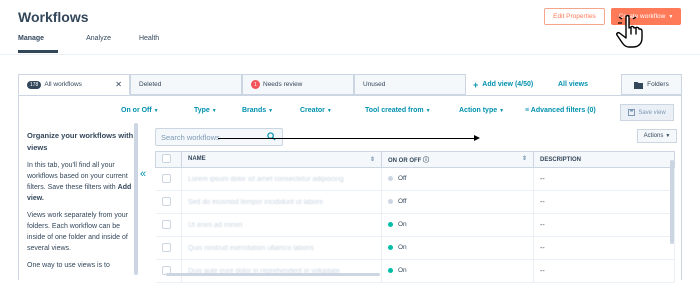 This screenshot has height=283, width=700. Describe the element at coordinates (68, 265) in the screenshot. I see `sidebar-paragraph: One way to use views is to` at that location.